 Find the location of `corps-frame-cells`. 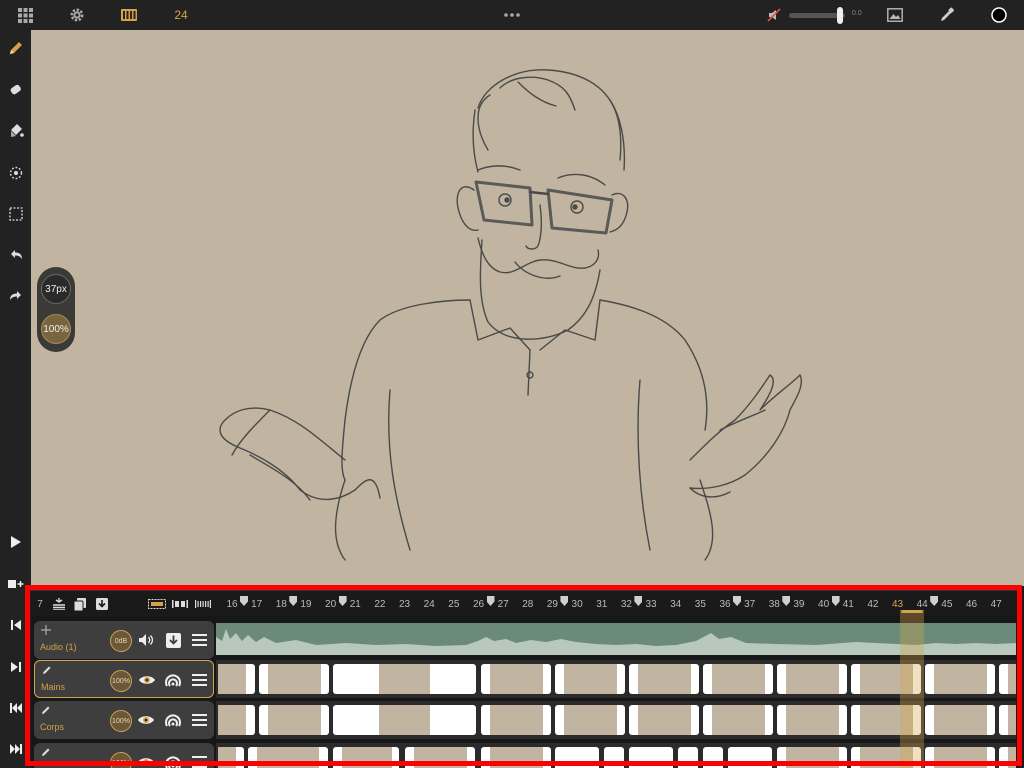

corps-frame-cells is located at coordinates (616, 720).